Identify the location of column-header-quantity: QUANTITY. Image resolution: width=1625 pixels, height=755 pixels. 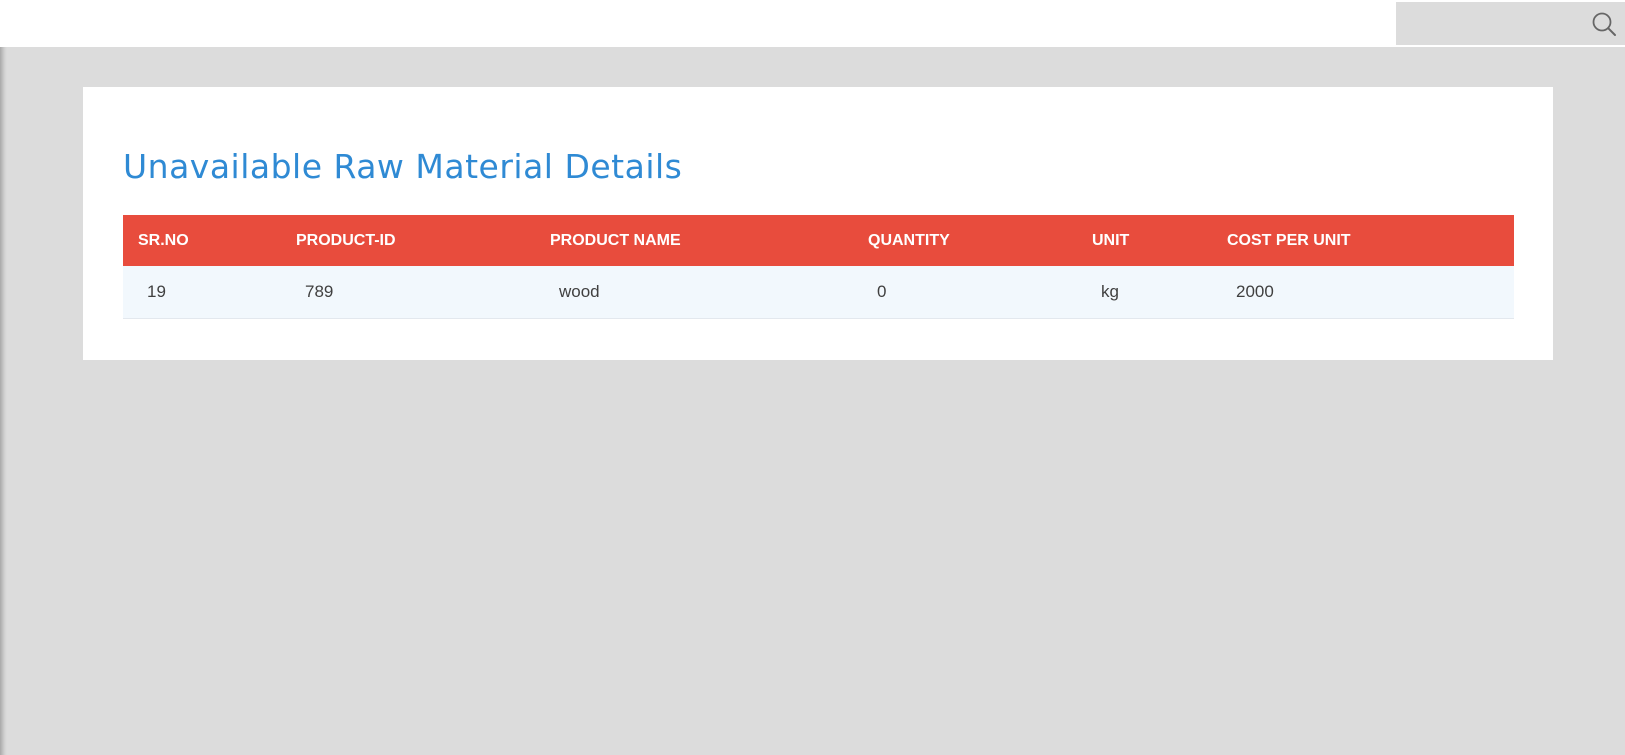
(965, 240).